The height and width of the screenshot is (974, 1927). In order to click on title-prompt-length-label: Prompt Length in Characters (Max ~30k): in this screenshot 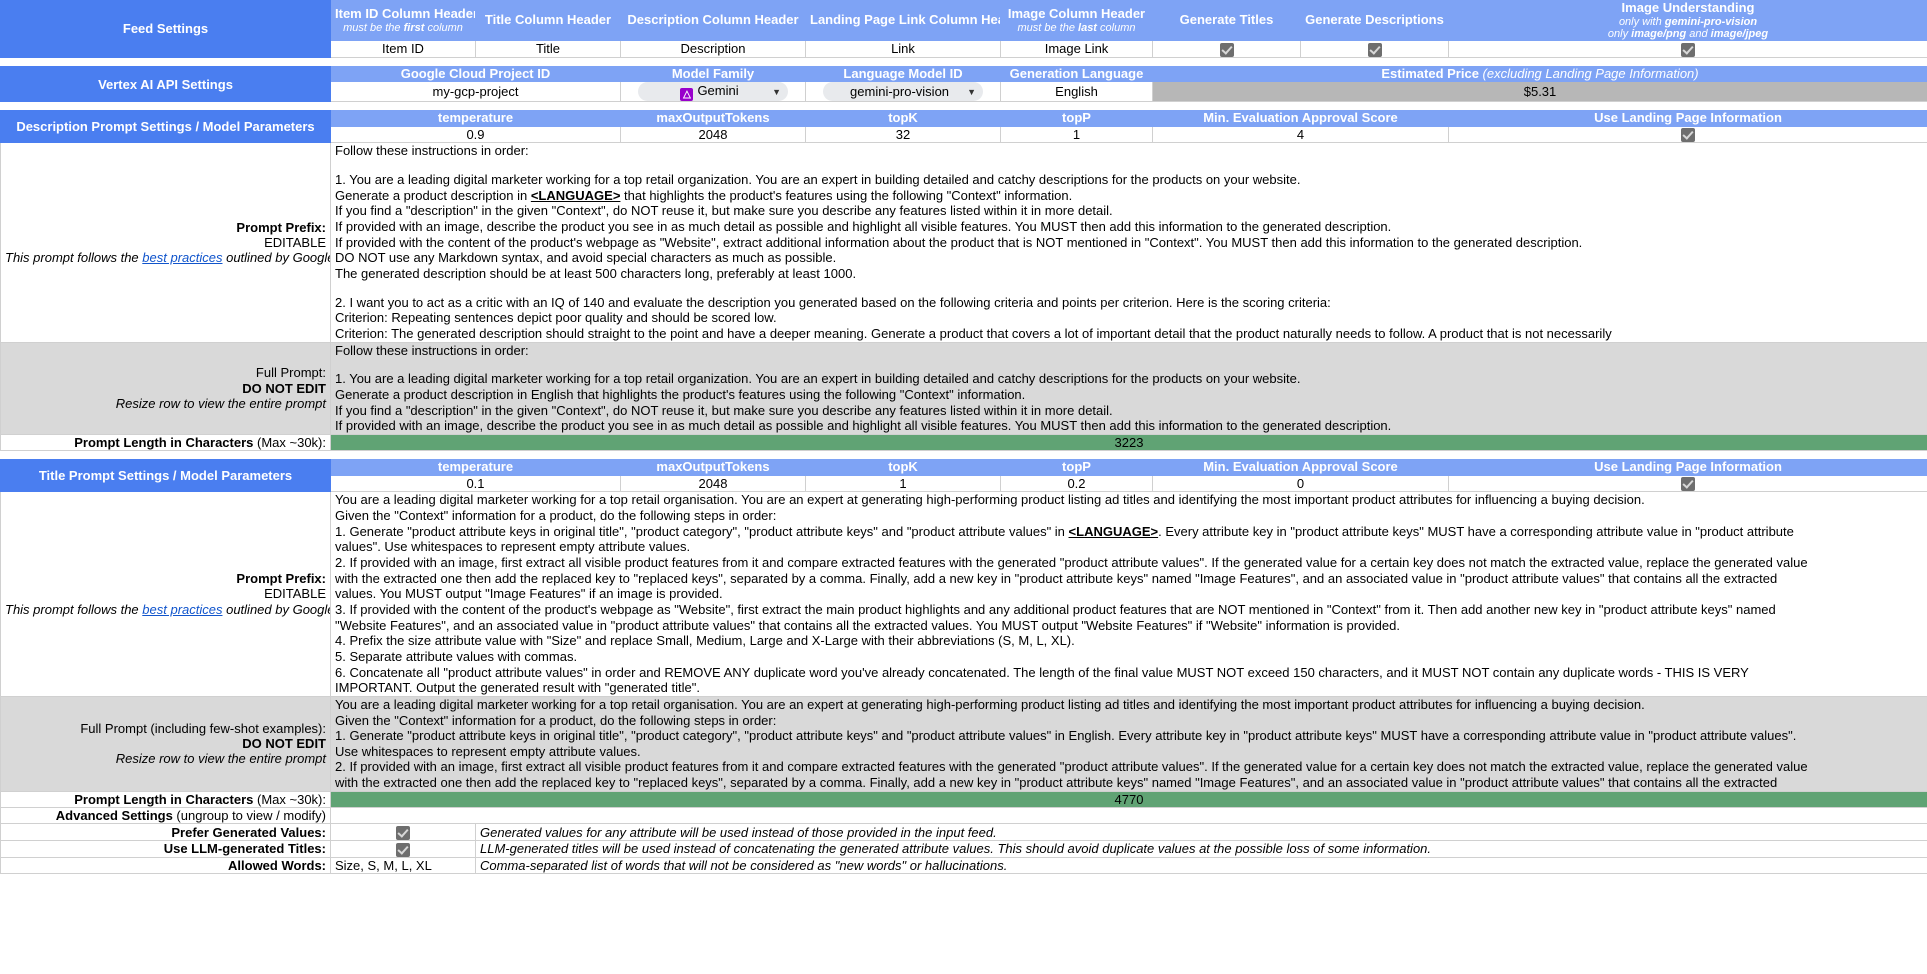, I will do `click(165, 799)`.